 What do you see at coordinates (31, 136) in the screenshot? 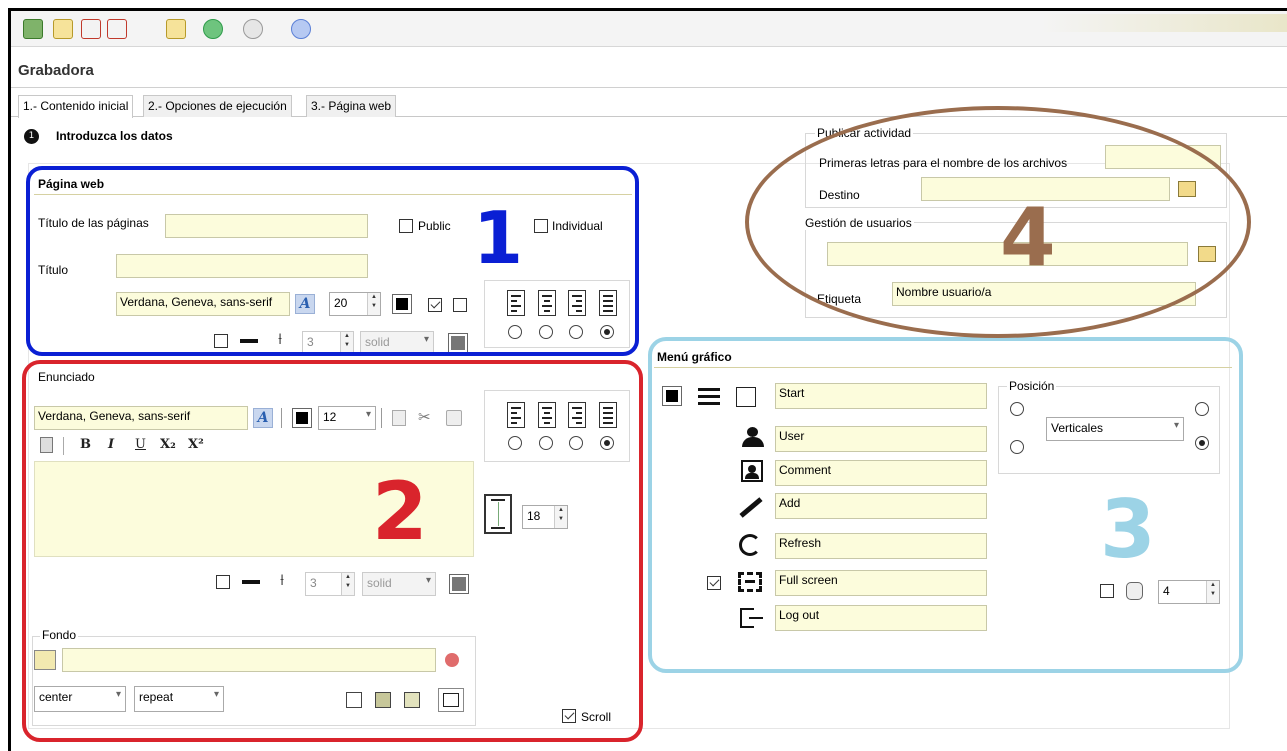
I see `step-one-icon: 1` at bounding box center [31, 136].